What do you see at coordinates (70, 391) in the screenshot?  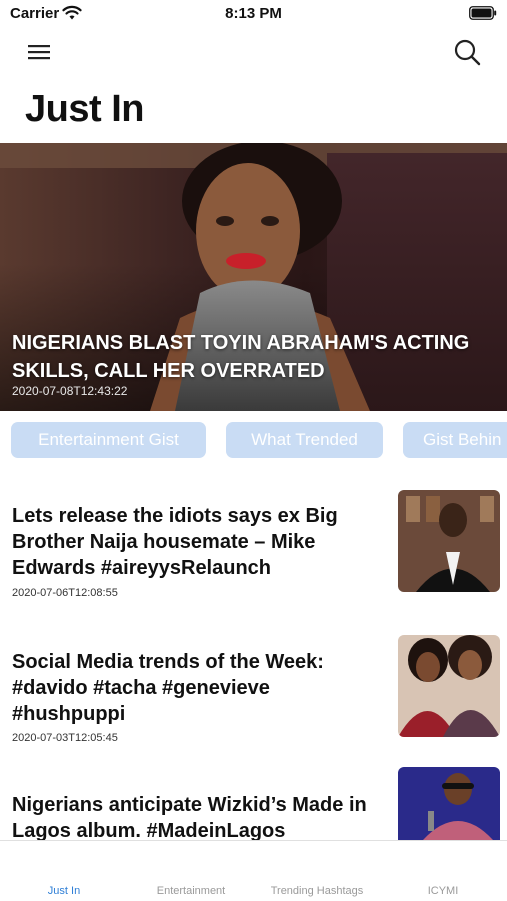 I see `featured-article-date: 2020-07-08T12:43:22` at bounding box center [70, 391].